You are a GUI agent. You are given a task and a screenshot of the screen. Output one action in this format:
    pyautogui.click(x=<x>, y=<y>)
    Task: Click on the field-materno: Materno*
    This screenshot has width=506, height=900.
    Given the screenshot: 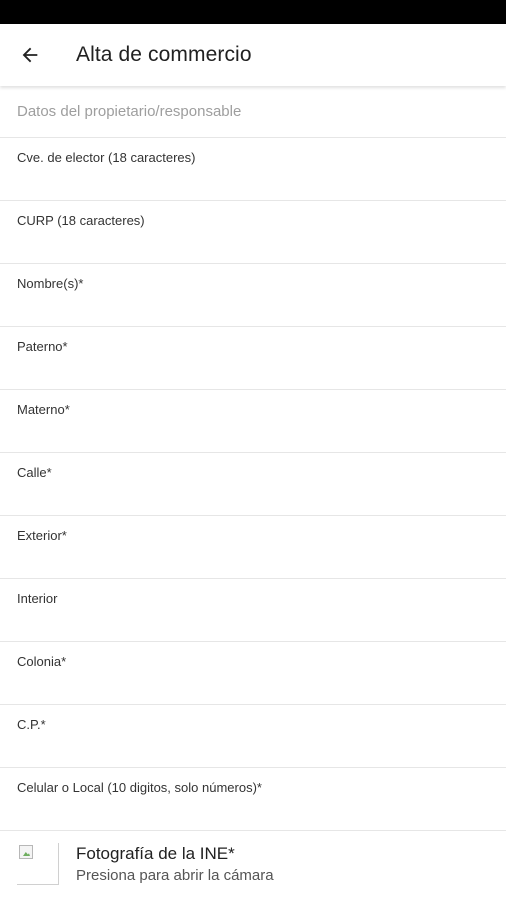 What is the action you would take?
    pyautogui.click(x=253, y=421)
    